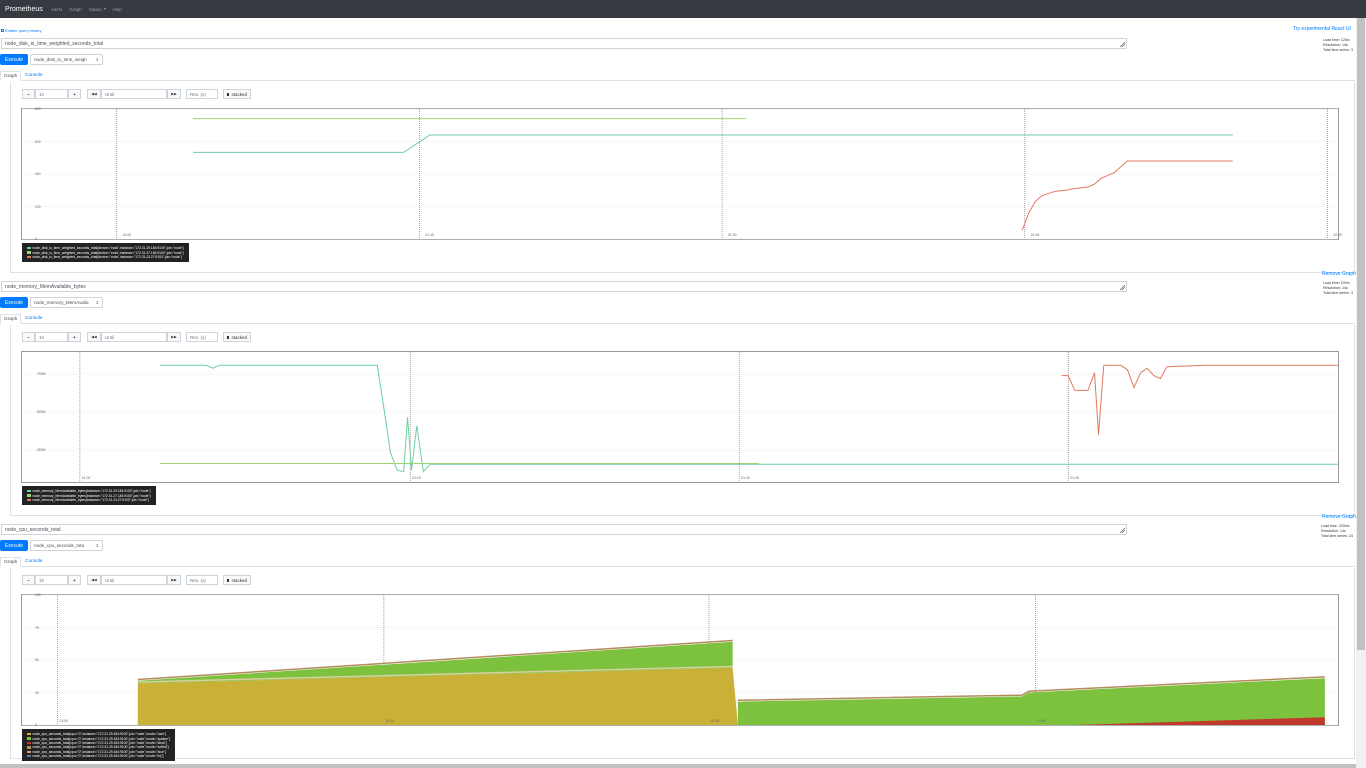 Image resolution: width=1366 pixels, height=768 pixels. What do you see at coordinates (38, 174) in the screenshot?
I see `y-tick-label: 400` at bounding box center [38, 174].